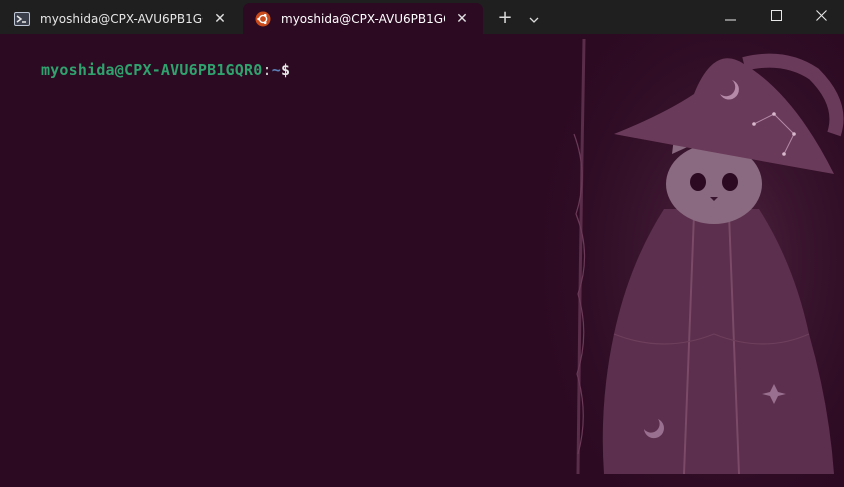  I want to click on new-tab-button: +, so click(505, 17).